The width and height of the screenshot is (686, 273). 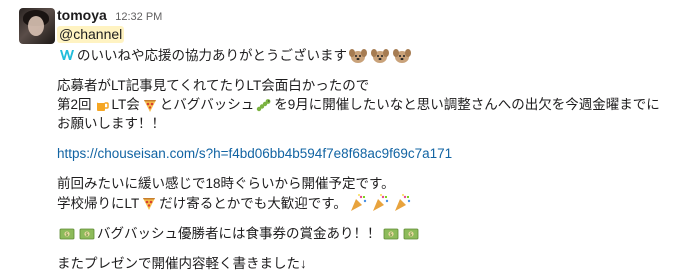 I want to click on message-line-2: 応募者がLT記事見てくれてたりLT会面白かったので, so click(x=367, y=85).